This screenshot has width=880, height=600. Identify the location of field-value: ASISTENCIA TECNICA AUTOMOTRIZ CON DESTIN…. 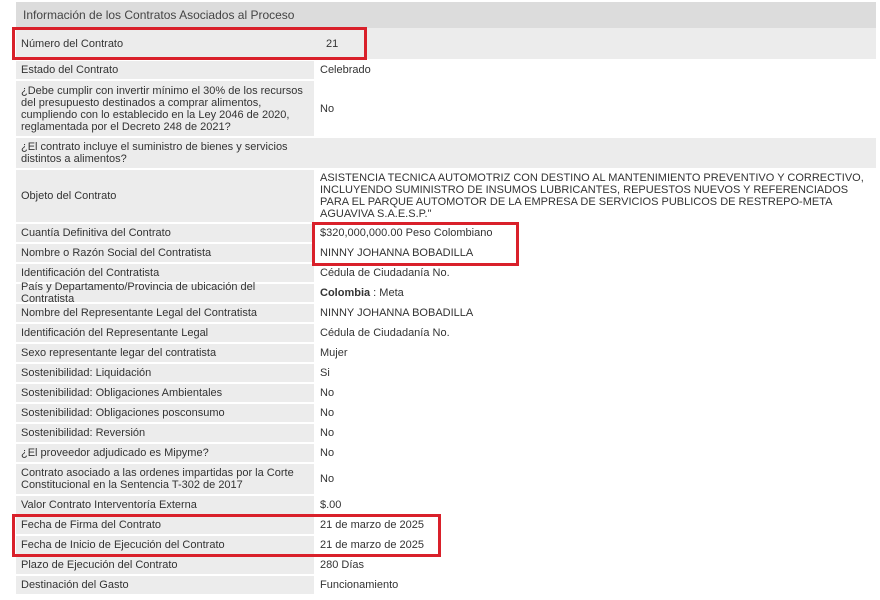
(595, 196).